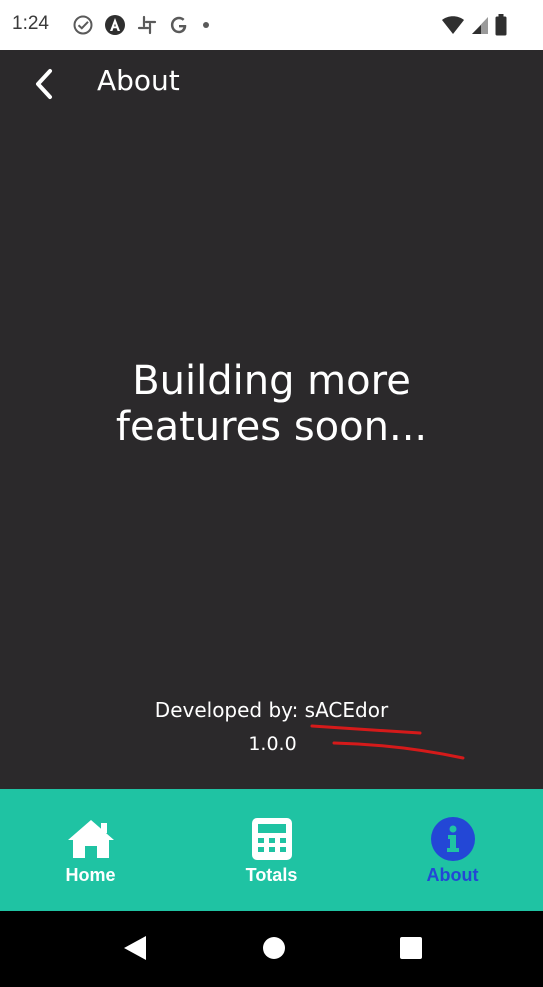  Describe the element at coordinates (452, 875) in the screenshot. I see `nav-label-about: About` at that location.